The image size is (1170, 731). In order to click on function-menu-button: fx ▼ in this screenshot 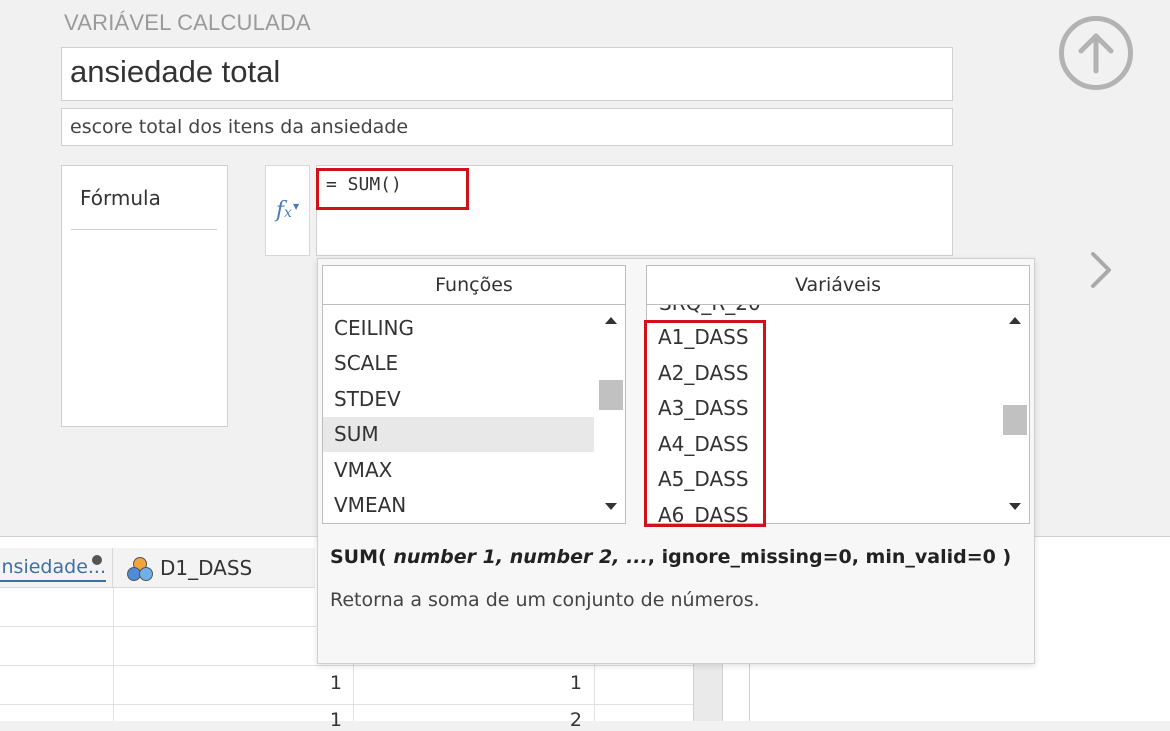, I will do `click(287, 210)`.